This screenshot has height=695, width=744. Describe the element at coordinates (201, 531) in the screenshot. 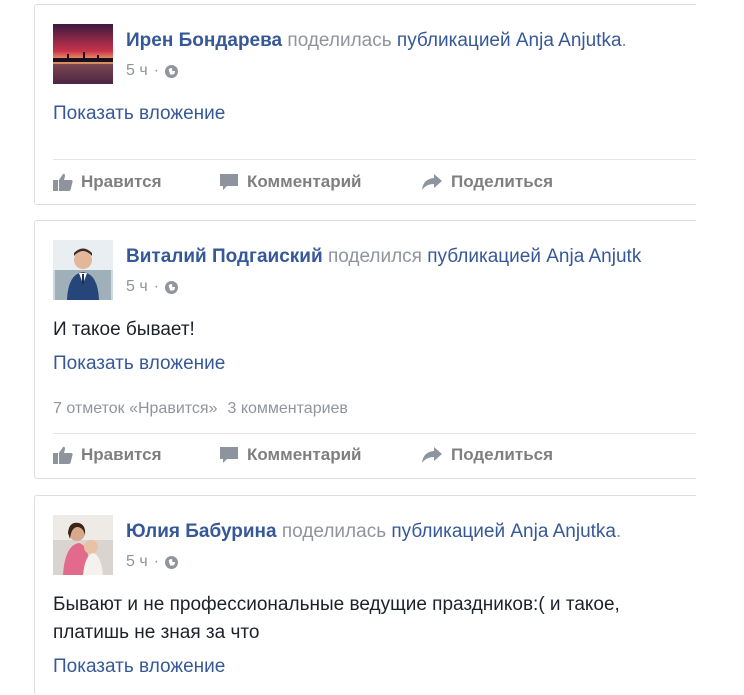

I see `author-name: Юлия Бабурина` at that location.